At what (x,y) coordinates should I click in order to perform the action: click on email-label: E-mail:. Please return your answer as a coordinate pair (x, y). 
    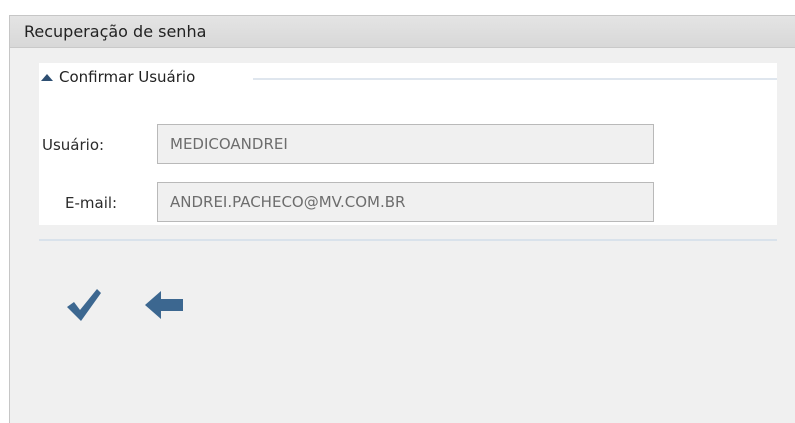
    Looking at the image, I should click on (91, 203).